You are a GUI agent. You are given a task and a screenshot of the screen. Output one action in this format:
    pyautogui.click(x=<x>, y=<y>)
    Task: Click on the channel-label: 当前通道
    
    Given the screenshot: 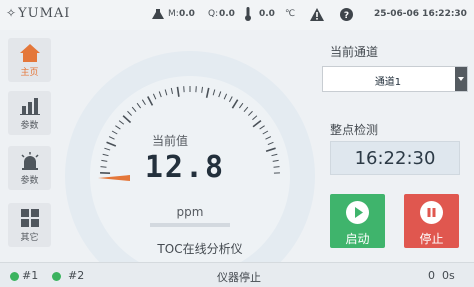 What is the action you would take?
    pyautogui.click(x=354, y=52)
    